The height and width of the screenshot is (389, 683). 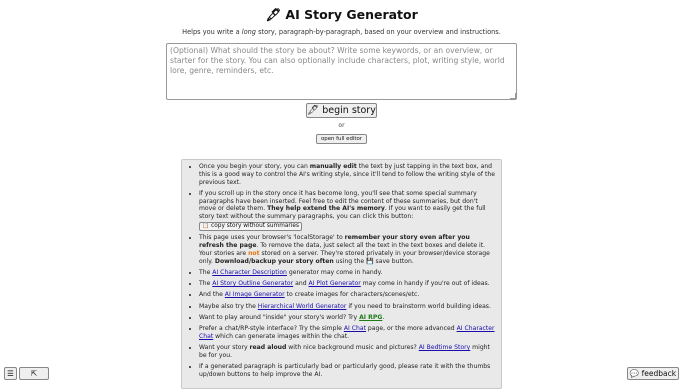 I want to click on story-prompt-input, so click(x=341, y=71).